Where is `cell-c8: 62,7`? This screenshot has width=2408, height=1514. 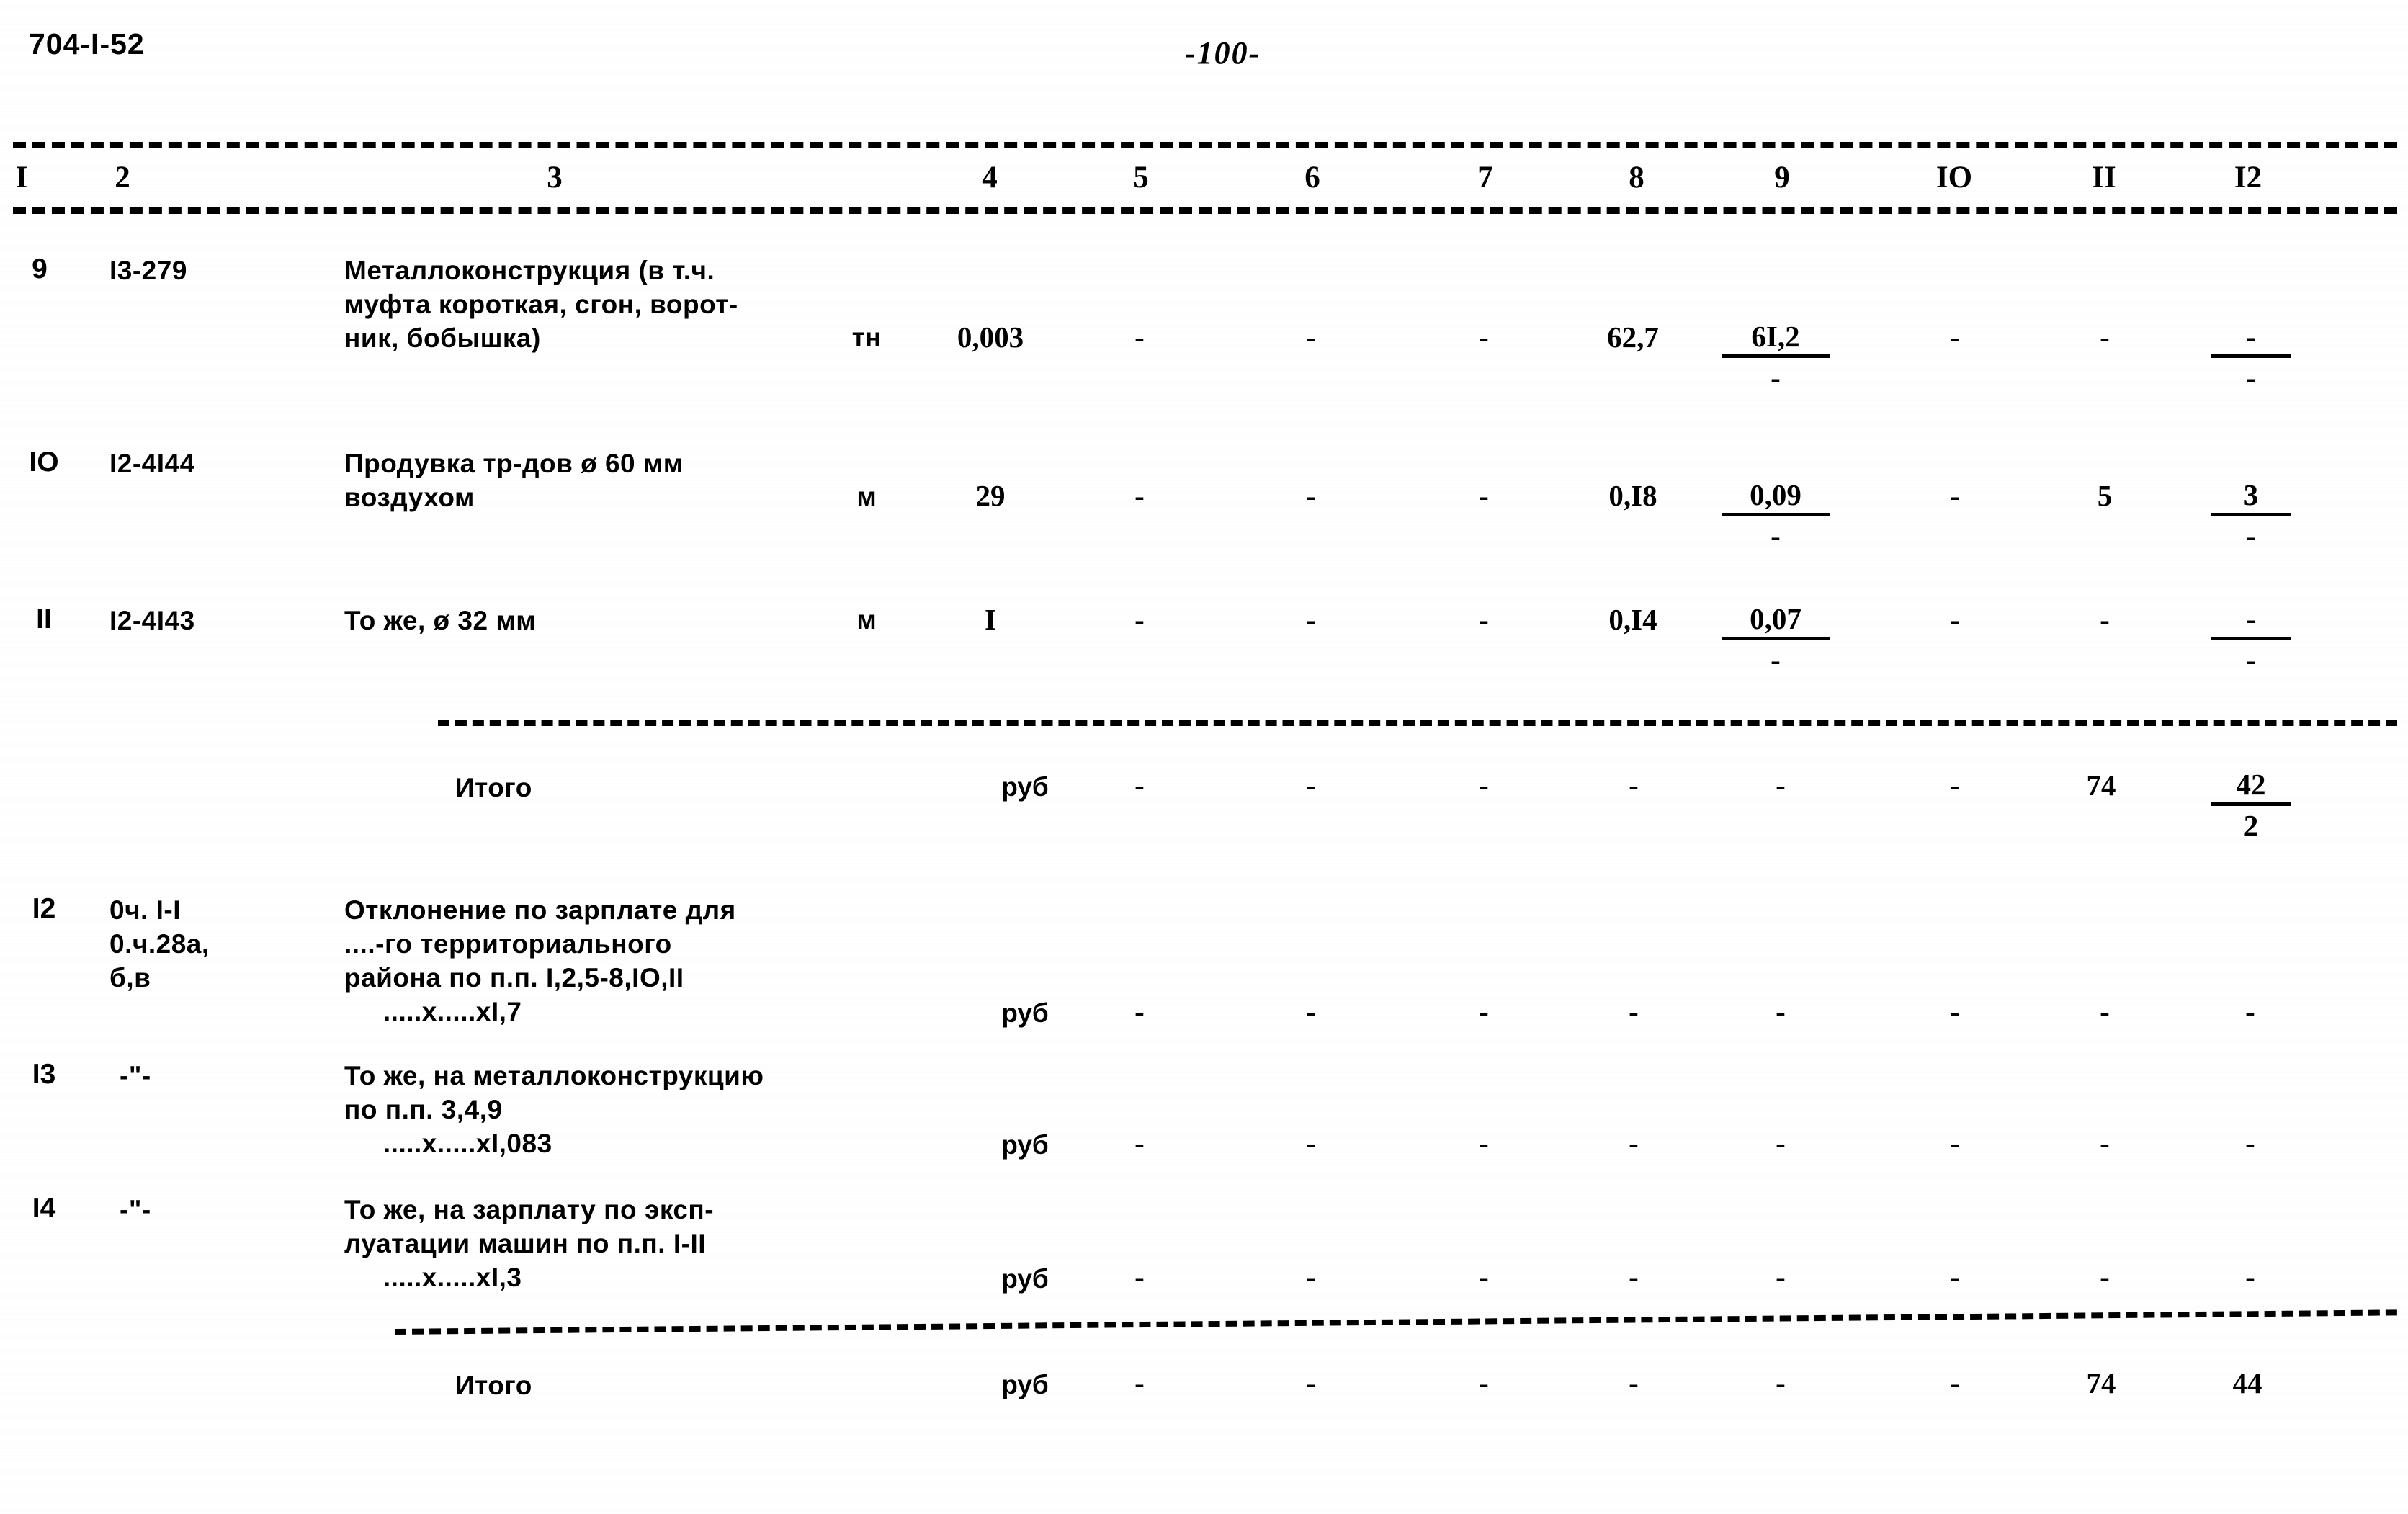 cell-c8: 62,7 is located at coordinates (1633, 338).